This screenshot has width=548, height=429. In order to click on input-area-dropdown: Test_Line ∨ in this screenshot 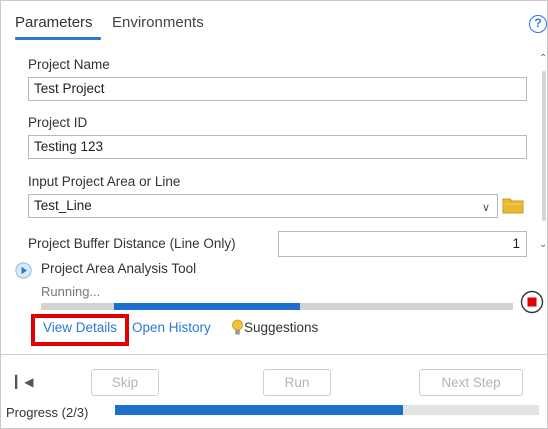, I will do `click(263, 206)`.